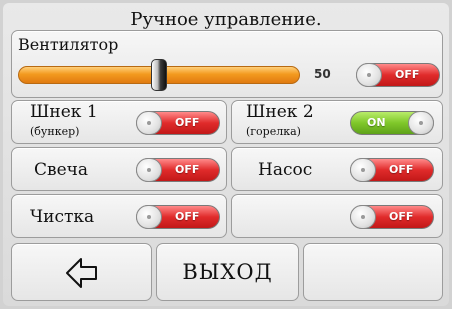  Describe the element at coordinates (407, 74) in the screenshot. I see `fan-toggle-state: OFF` at that location.